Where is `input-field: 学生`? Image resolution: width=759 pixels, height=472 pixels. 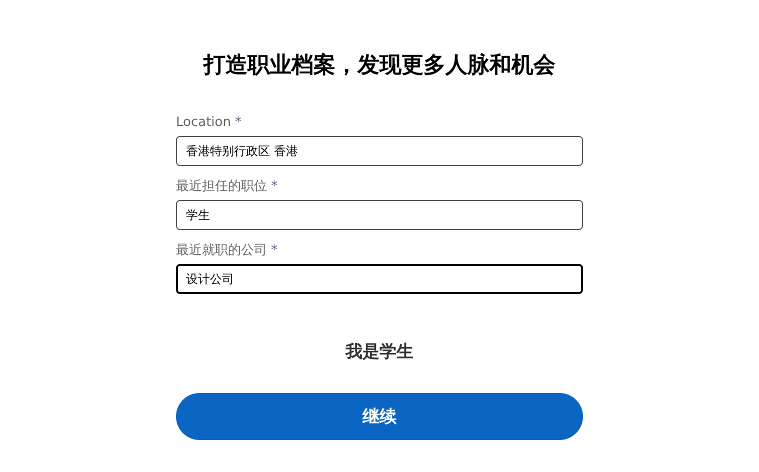 input-field: 学生 is located at coordinates (379, 215).